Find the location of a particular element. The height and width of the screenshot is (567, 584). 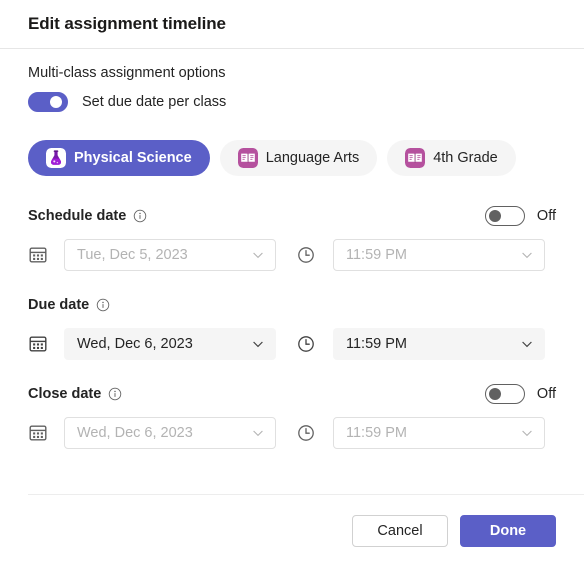

class-tab-4th-grade: 4th Grade is located at coordinates (451, 158).